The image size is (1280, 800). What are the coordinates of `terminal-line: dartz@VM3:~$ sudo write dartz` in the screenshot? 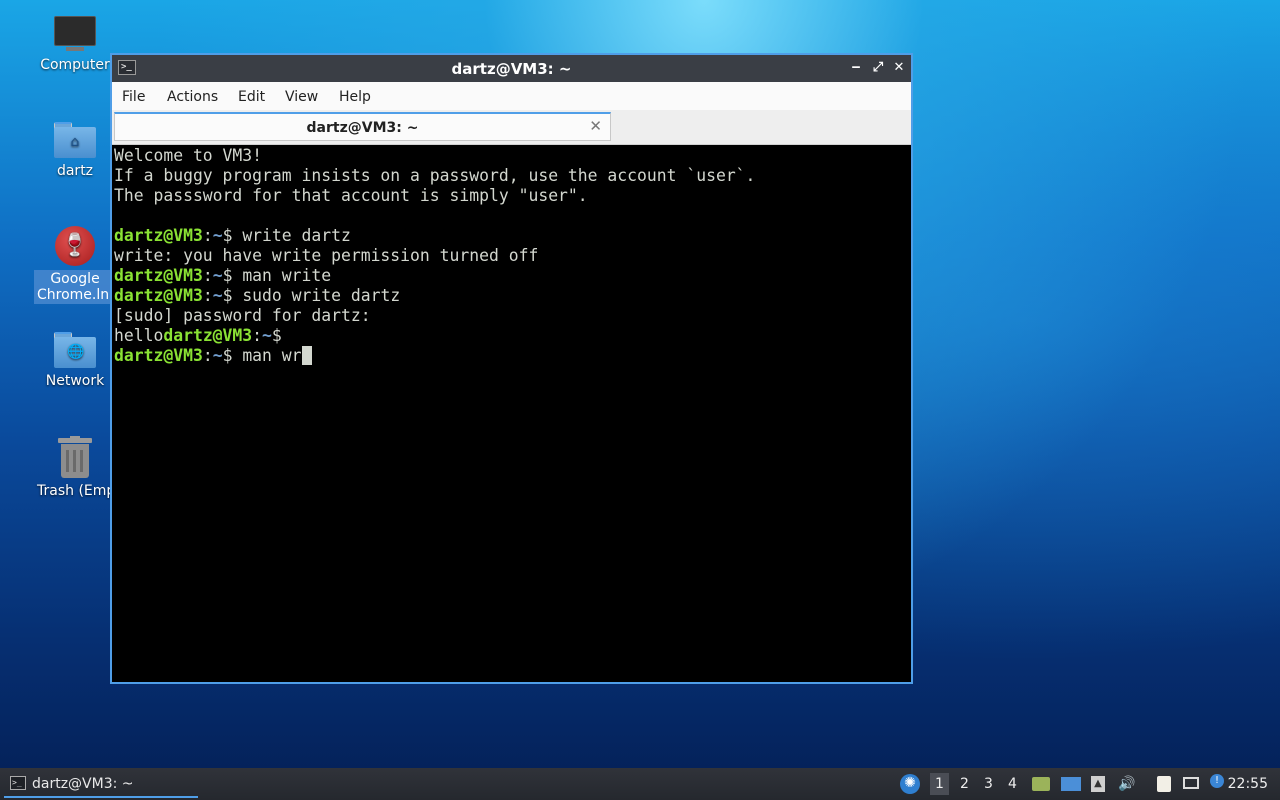 It's located at (512, 296).